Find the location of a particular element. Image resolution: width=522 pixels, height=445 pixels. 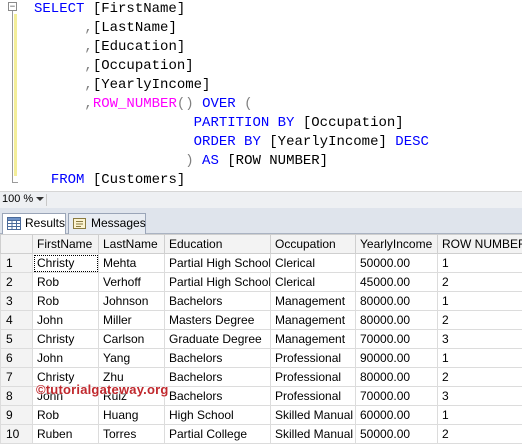

code-token: ( is located at coordinates (248, 104).